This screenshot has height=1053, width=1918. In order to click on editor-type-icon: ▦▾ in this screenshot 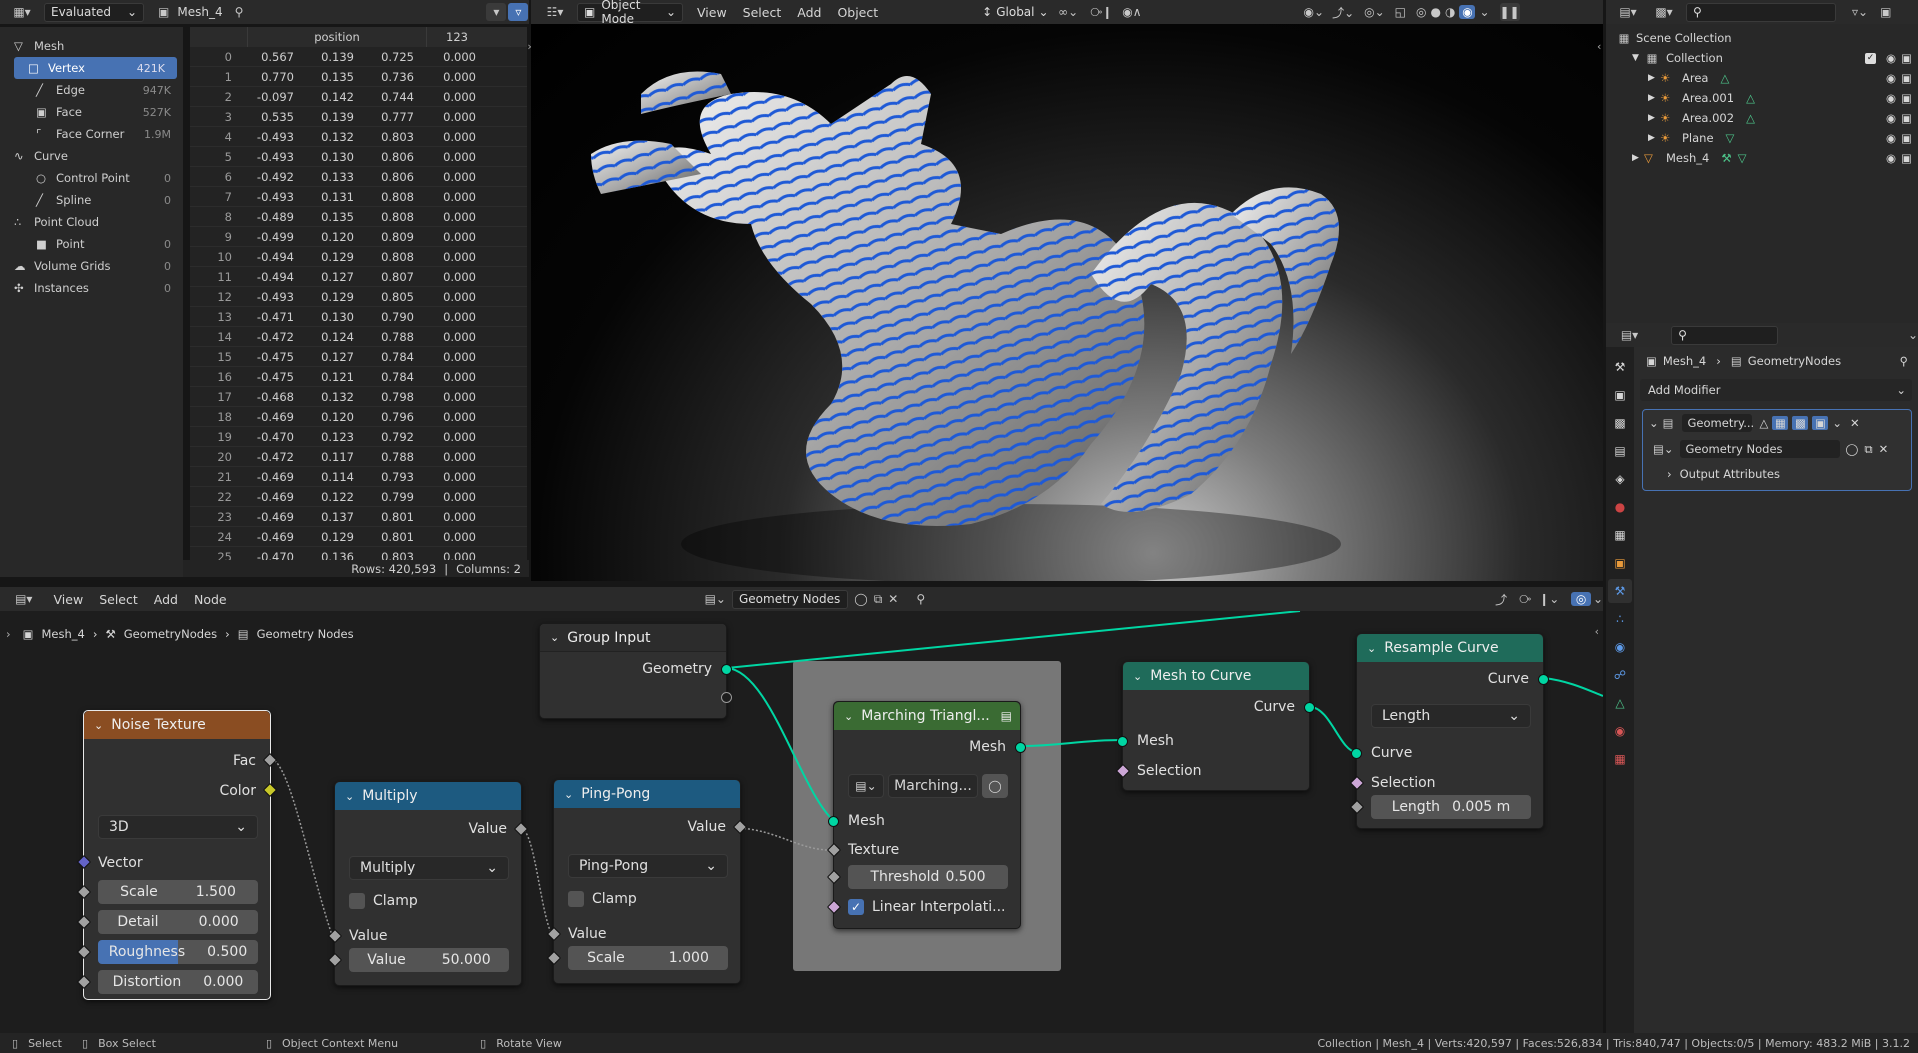, I will do `click(22, 12)`.